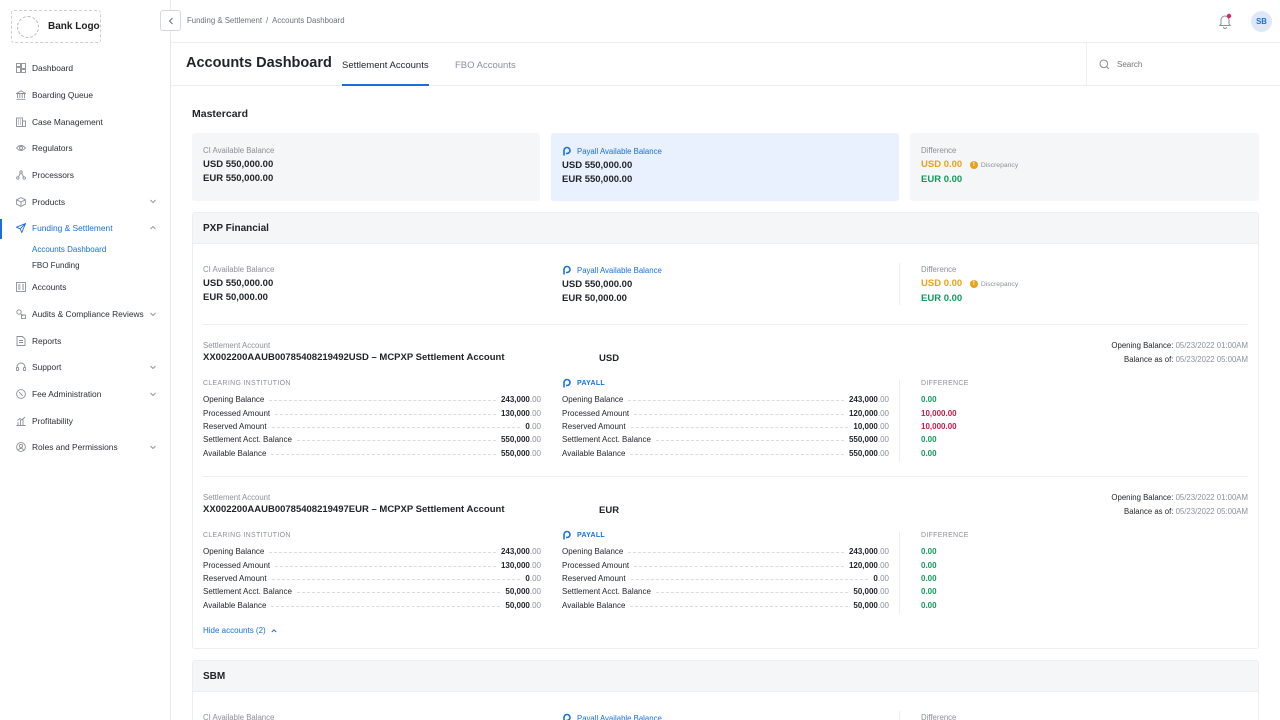  Describe the element at coordinates (85, 95) in the screenshot. I see `sidebar-item-boarding-queue: Boarding Queue` at that location.